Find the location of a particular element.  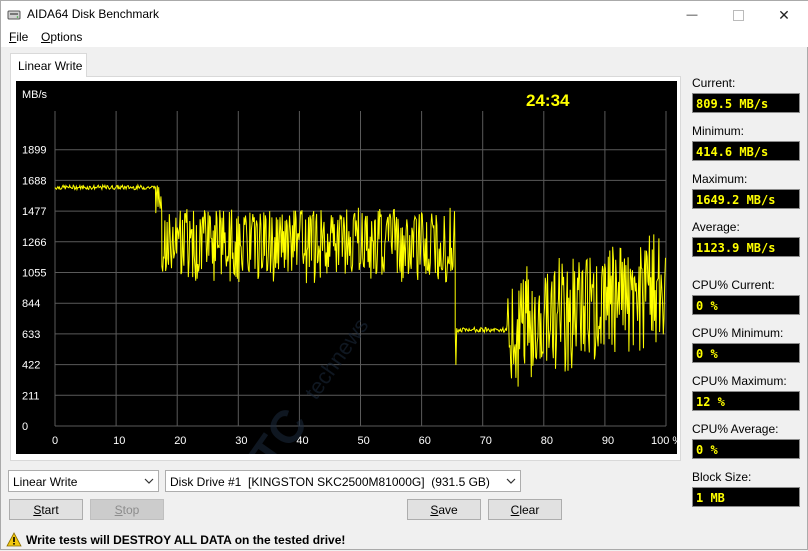

watermark-logo: TC technews is located at coordinates (307, 383).